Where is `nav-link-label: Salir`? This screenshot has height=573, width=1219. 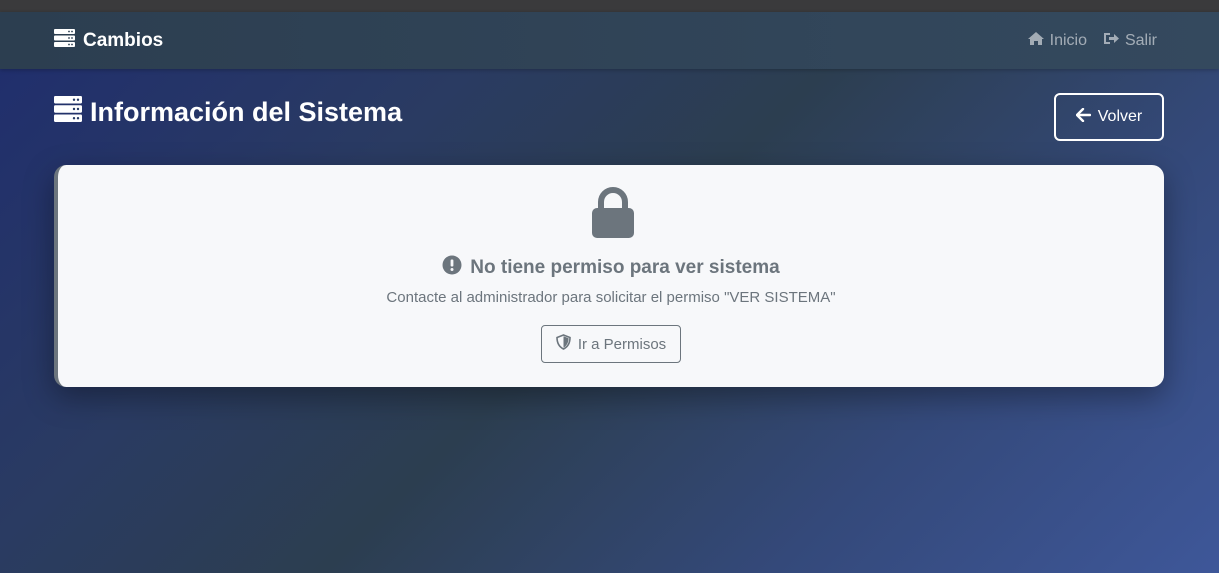 nav-link-label: Salir is located at coordinates (1140, 40).